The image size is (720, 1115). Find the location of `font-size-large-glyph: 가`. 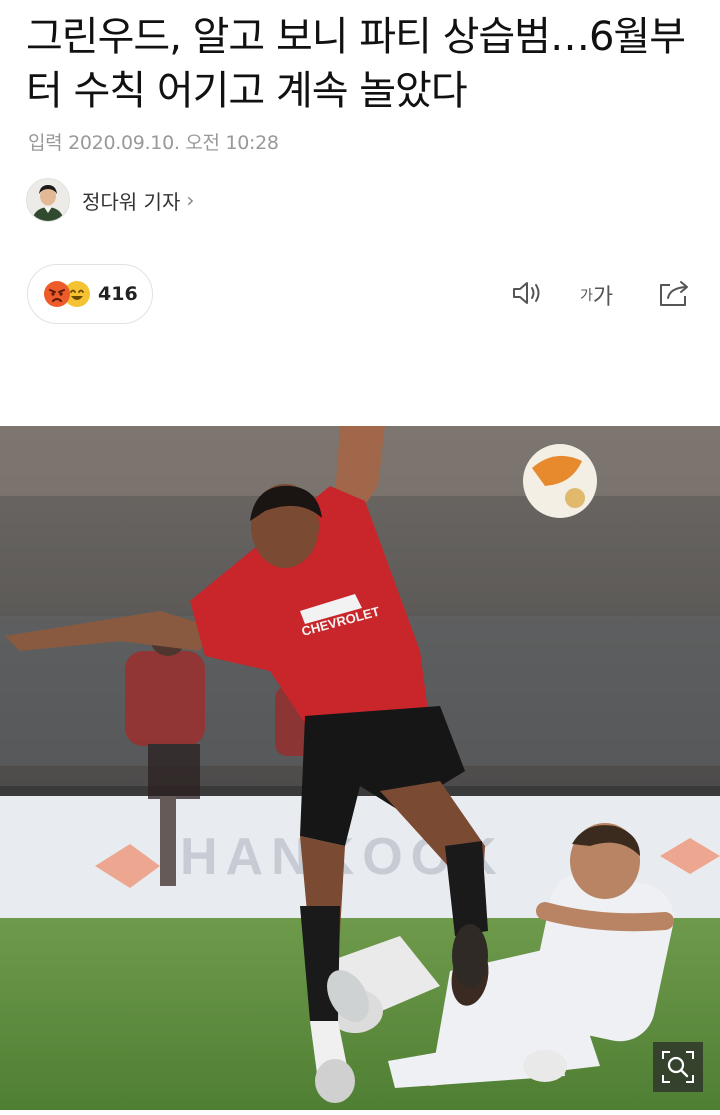

font-size-large-glyph: 가 is located at coordinates (603, 297).